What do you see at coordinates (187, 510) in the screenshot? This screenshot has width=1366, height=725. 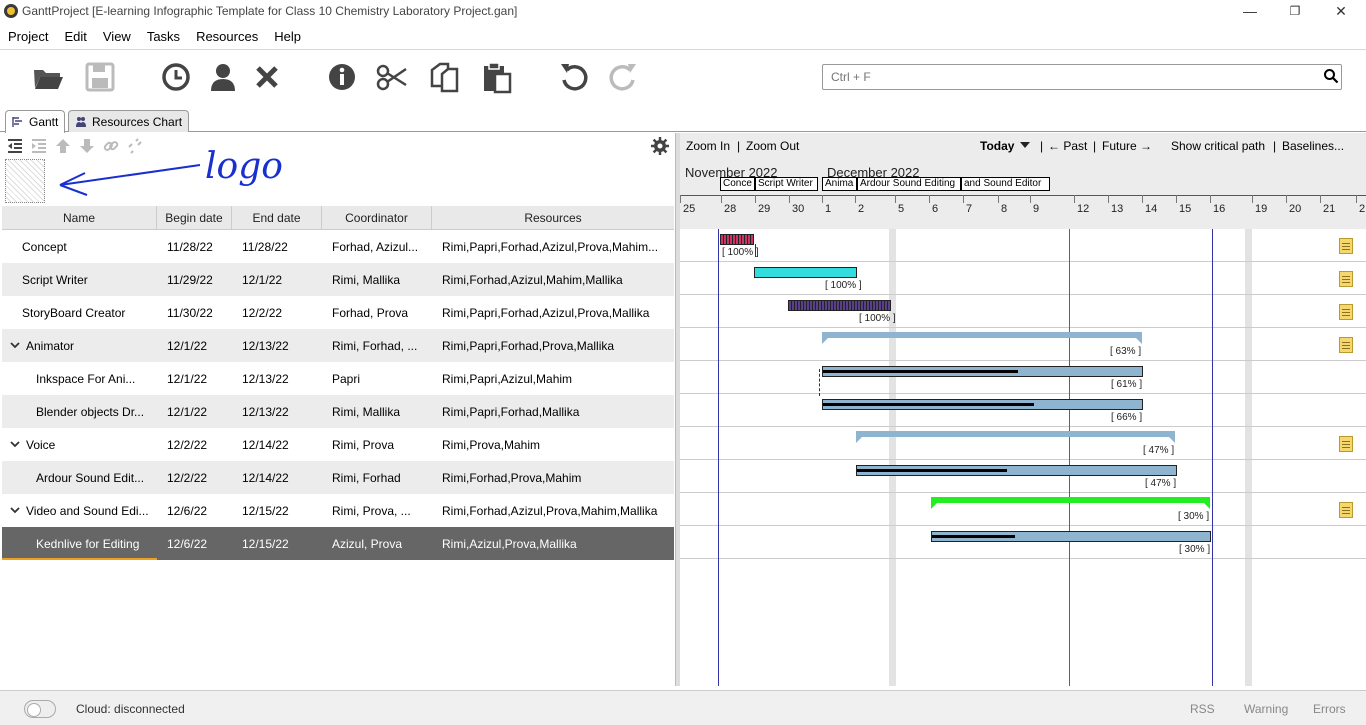 I see `task-begin: 12/6/22` at bounding box center [187, 510].